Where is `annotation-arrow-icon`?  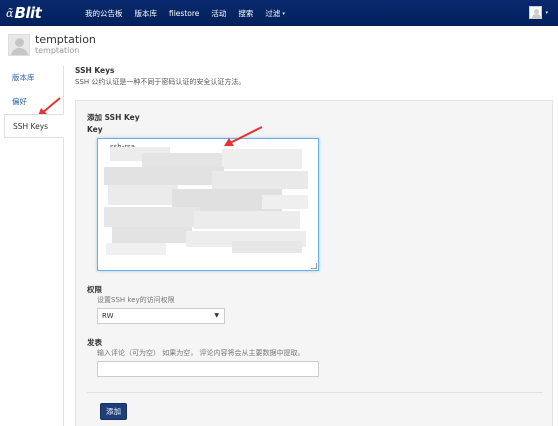 annotation-arrow-icon is located at coordinates (243, 136).